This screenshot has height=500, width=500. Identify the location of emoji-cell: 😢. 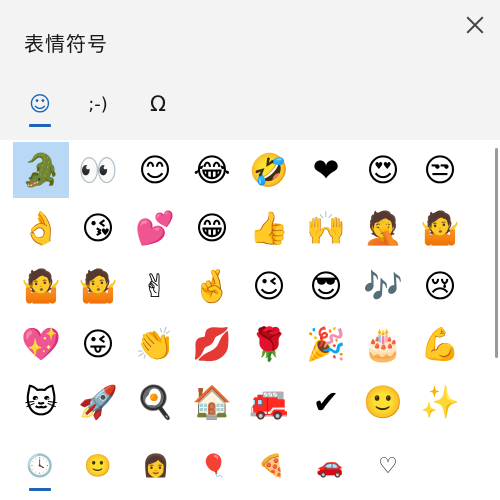
(440, 286).